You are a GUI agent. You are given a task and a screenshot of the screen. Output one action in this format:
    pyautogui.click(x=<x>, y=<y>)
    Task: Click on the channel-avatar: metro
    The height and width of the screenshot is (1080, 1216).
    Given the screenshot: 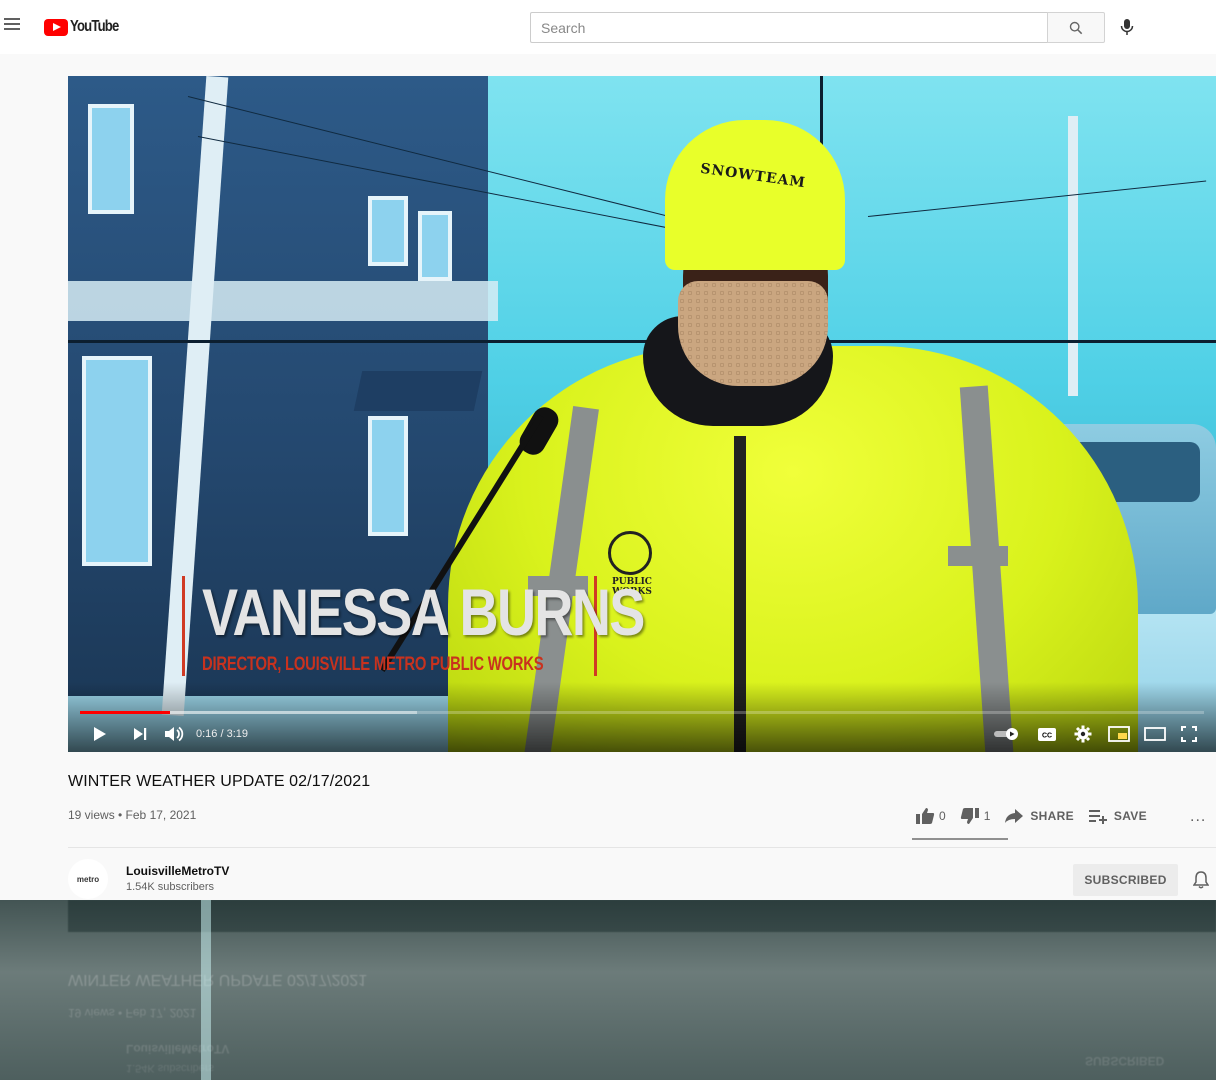 What is the action you would take?
    pyautogui.click(x=88, y=879)
    